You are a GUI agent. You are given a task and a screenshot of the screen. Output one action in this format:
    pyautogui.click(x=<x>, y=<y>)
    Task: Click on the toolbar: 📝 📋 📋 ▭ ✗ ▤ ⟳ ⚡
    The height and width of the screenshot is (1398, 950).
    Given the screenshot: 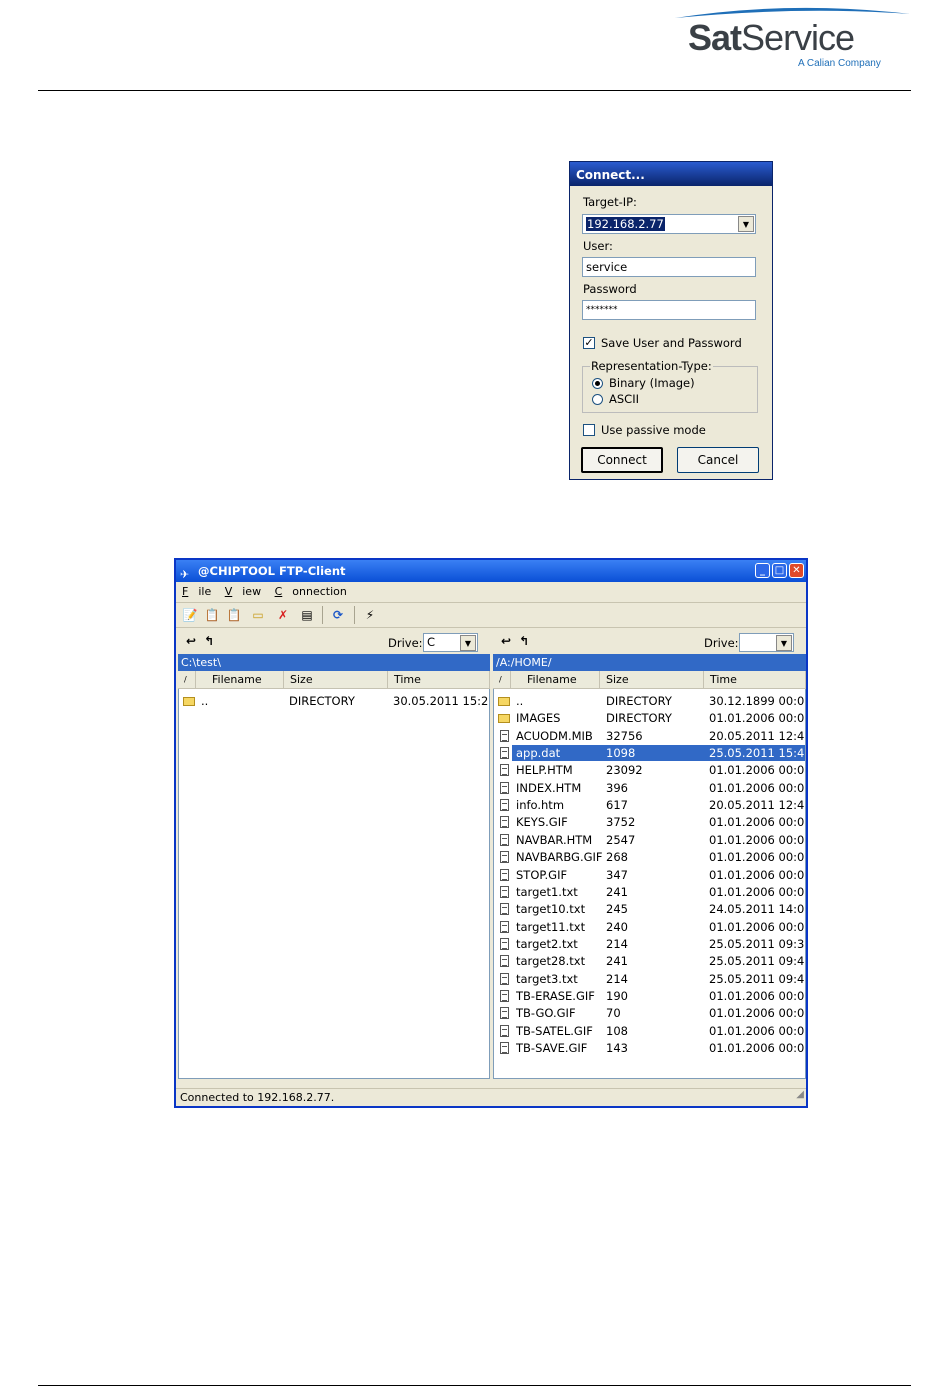 What is the action you would take?
    pyautogui.click(x=491, y=615)
    